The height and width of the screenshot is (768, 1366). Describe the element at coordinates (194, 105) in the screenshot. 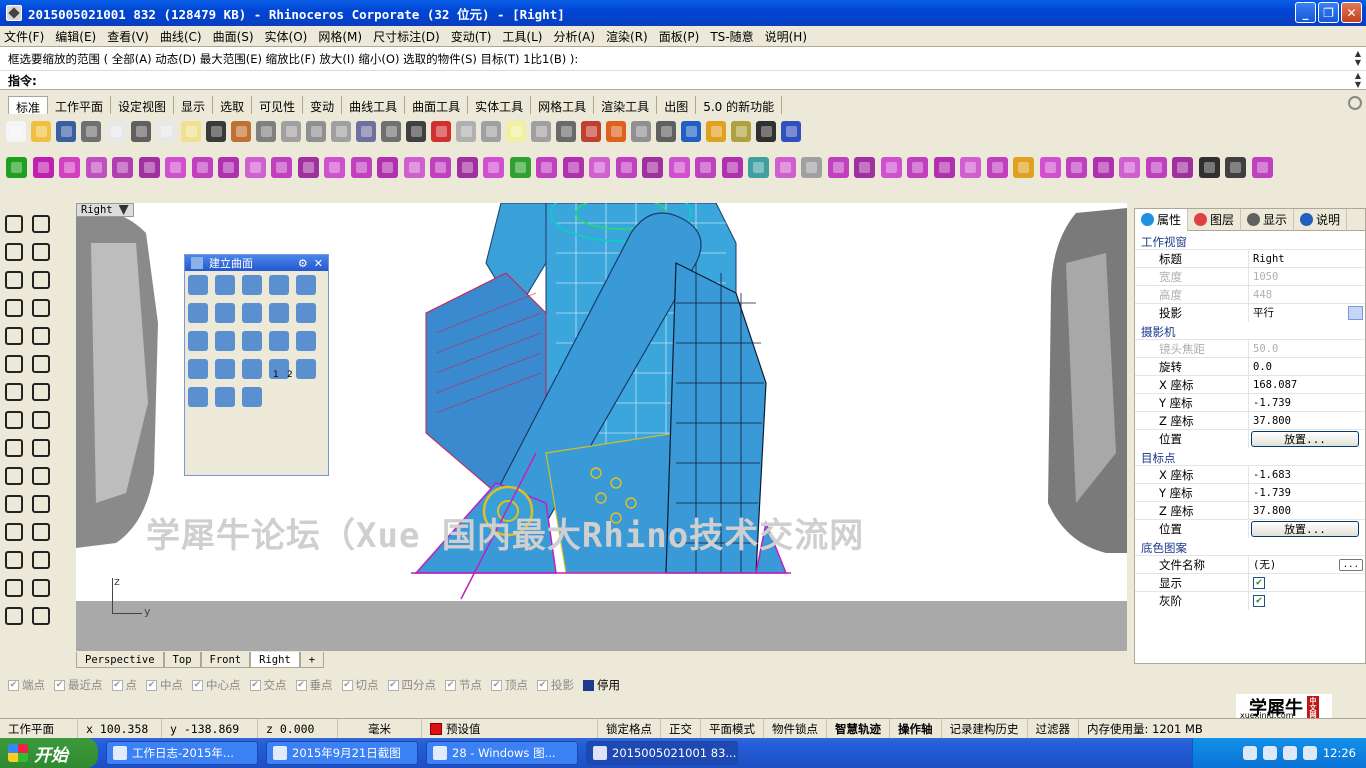

I see `toolbar-tab-3: 显示` at that location.